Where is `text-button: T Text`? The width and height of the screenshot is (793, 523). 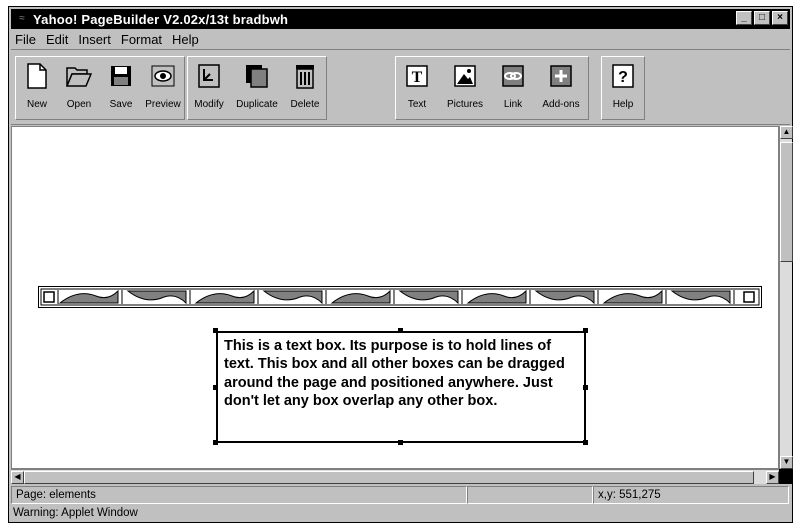
text-button: T Text is located at coordinates (417, 87).